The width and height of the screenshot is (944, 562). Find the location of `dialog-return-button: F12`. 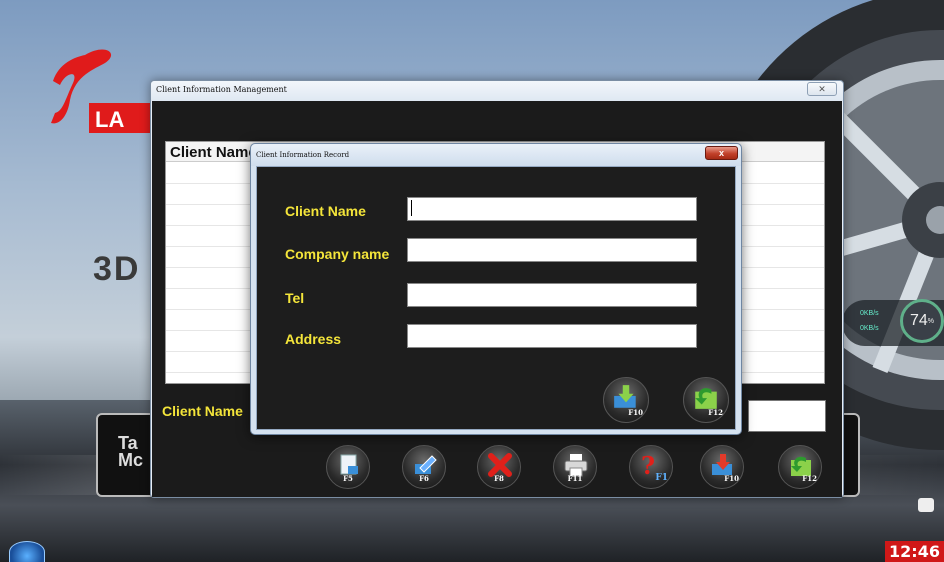

dialog-return-button: F12 is located at coordinates (706, 400).